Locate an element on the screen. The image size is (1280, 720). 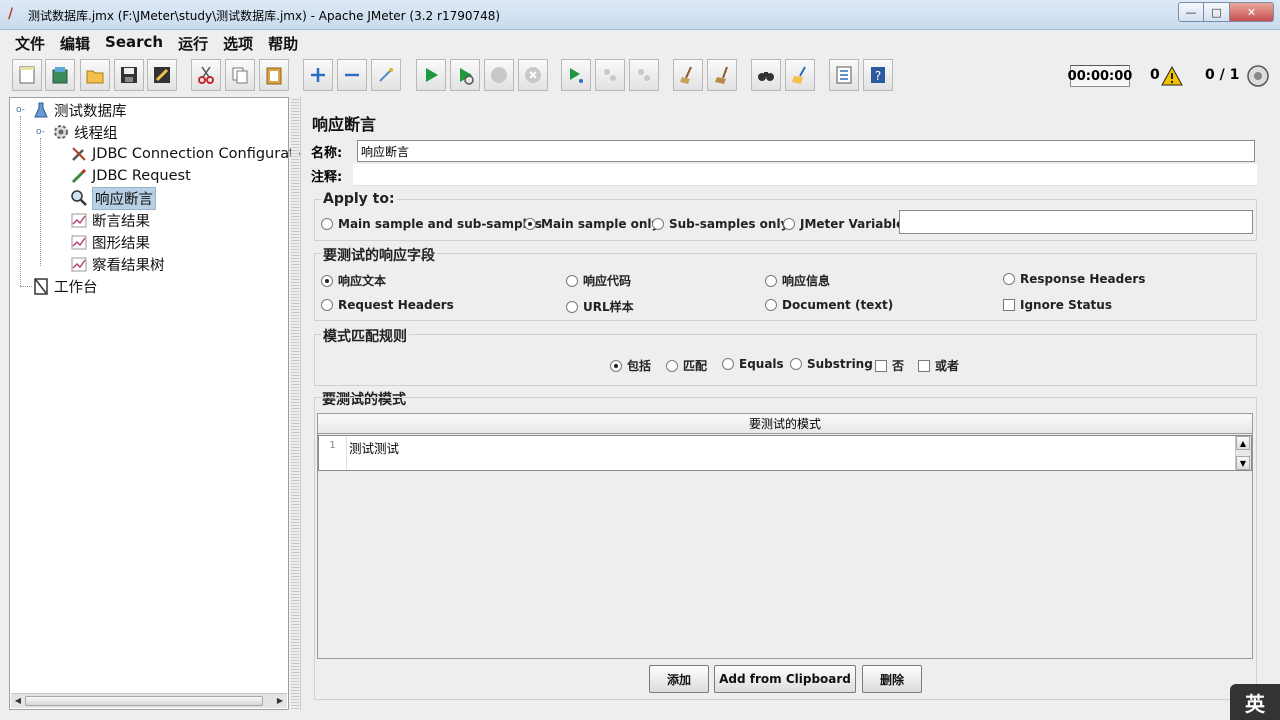
radio-label: 包括 is located at coordinates (639, 366).